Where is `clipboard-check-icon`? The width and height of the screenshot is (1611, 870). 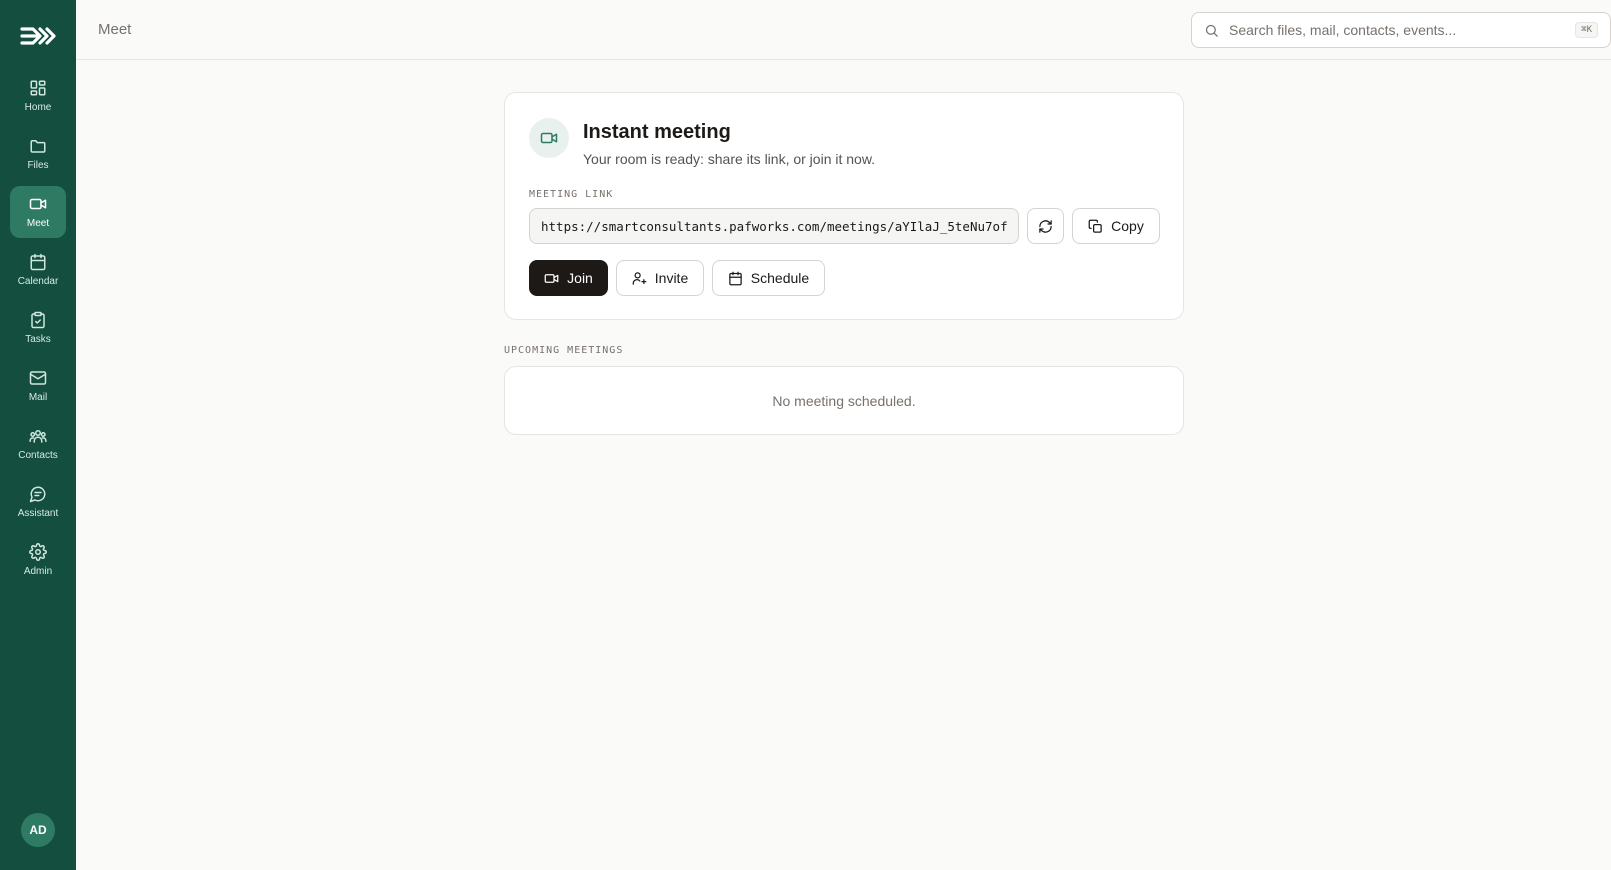
clipboard-check-icon is located at coordinates (38, 320).